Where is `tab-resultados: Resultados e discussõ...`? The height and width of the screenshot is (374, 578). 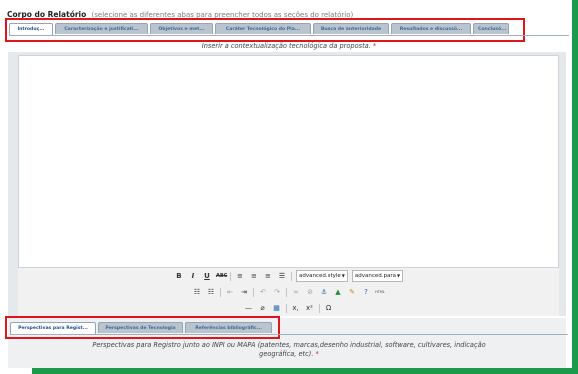
tab-resultados: Resultados e discussõ... is located at coordinates (431, 28).